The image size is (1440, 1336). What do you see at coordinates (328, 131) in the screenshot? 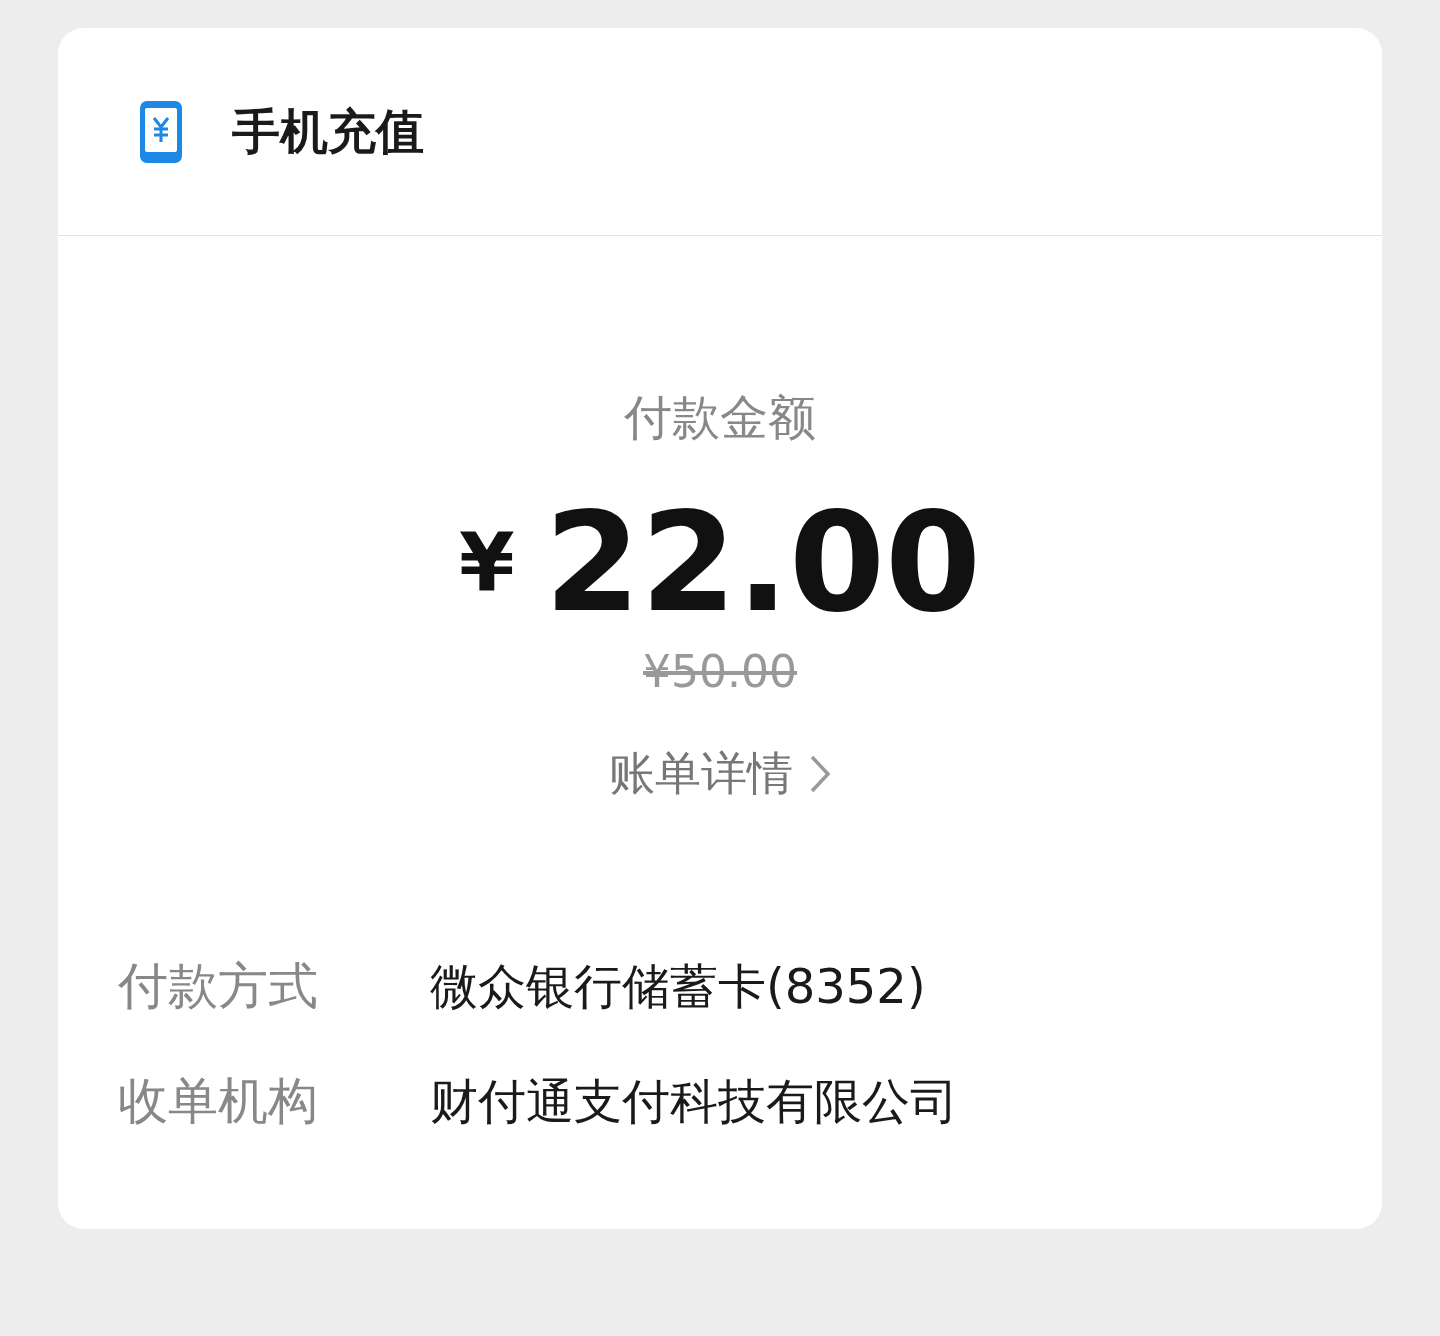
I see `page-title: 手机充值` at bounding box center [328, 131].